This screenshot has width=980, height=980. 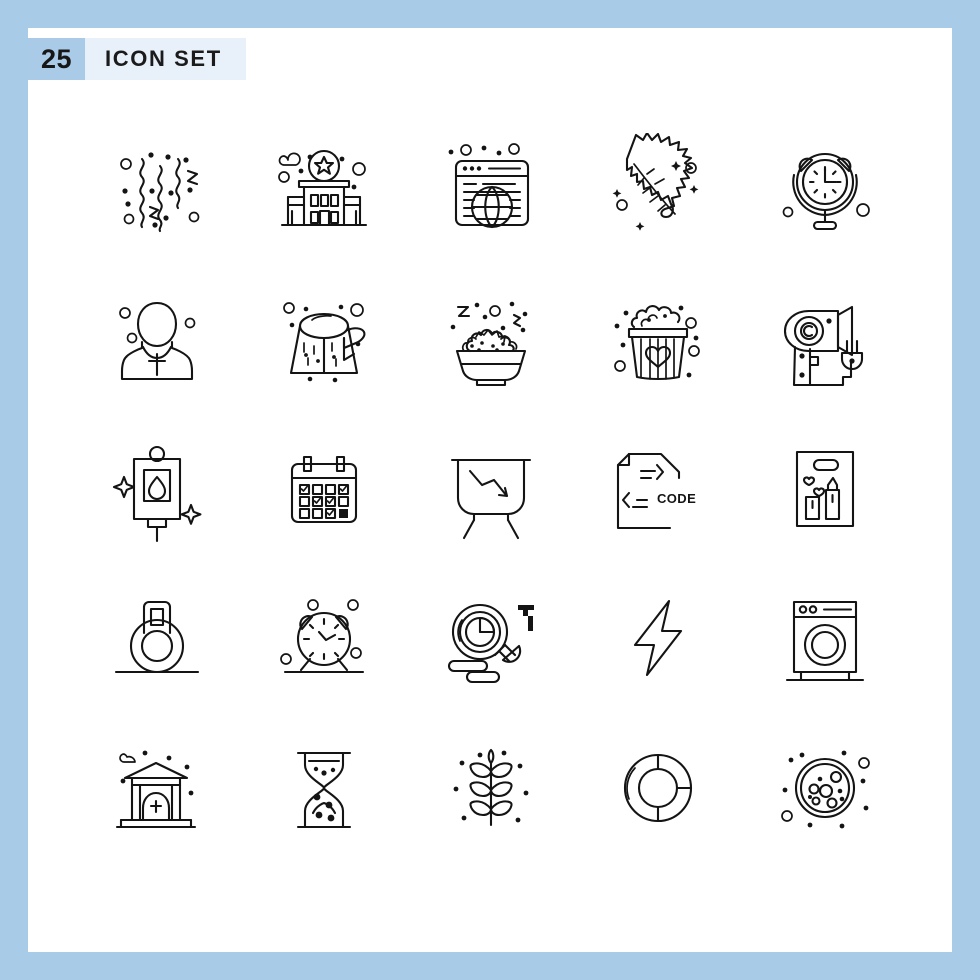 I want to click on confetti-streamers-icon, so click(x=159, y=192).